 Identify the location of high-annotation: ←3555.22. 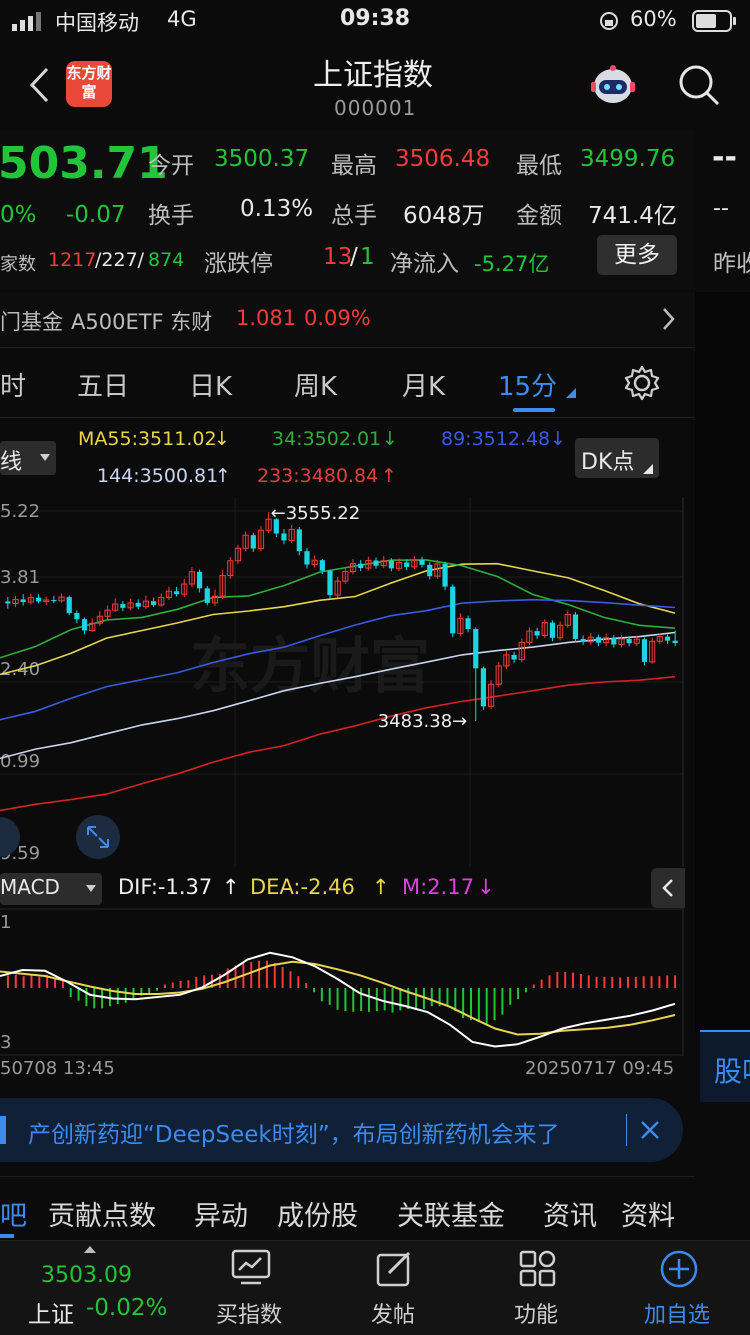
(316, 513).